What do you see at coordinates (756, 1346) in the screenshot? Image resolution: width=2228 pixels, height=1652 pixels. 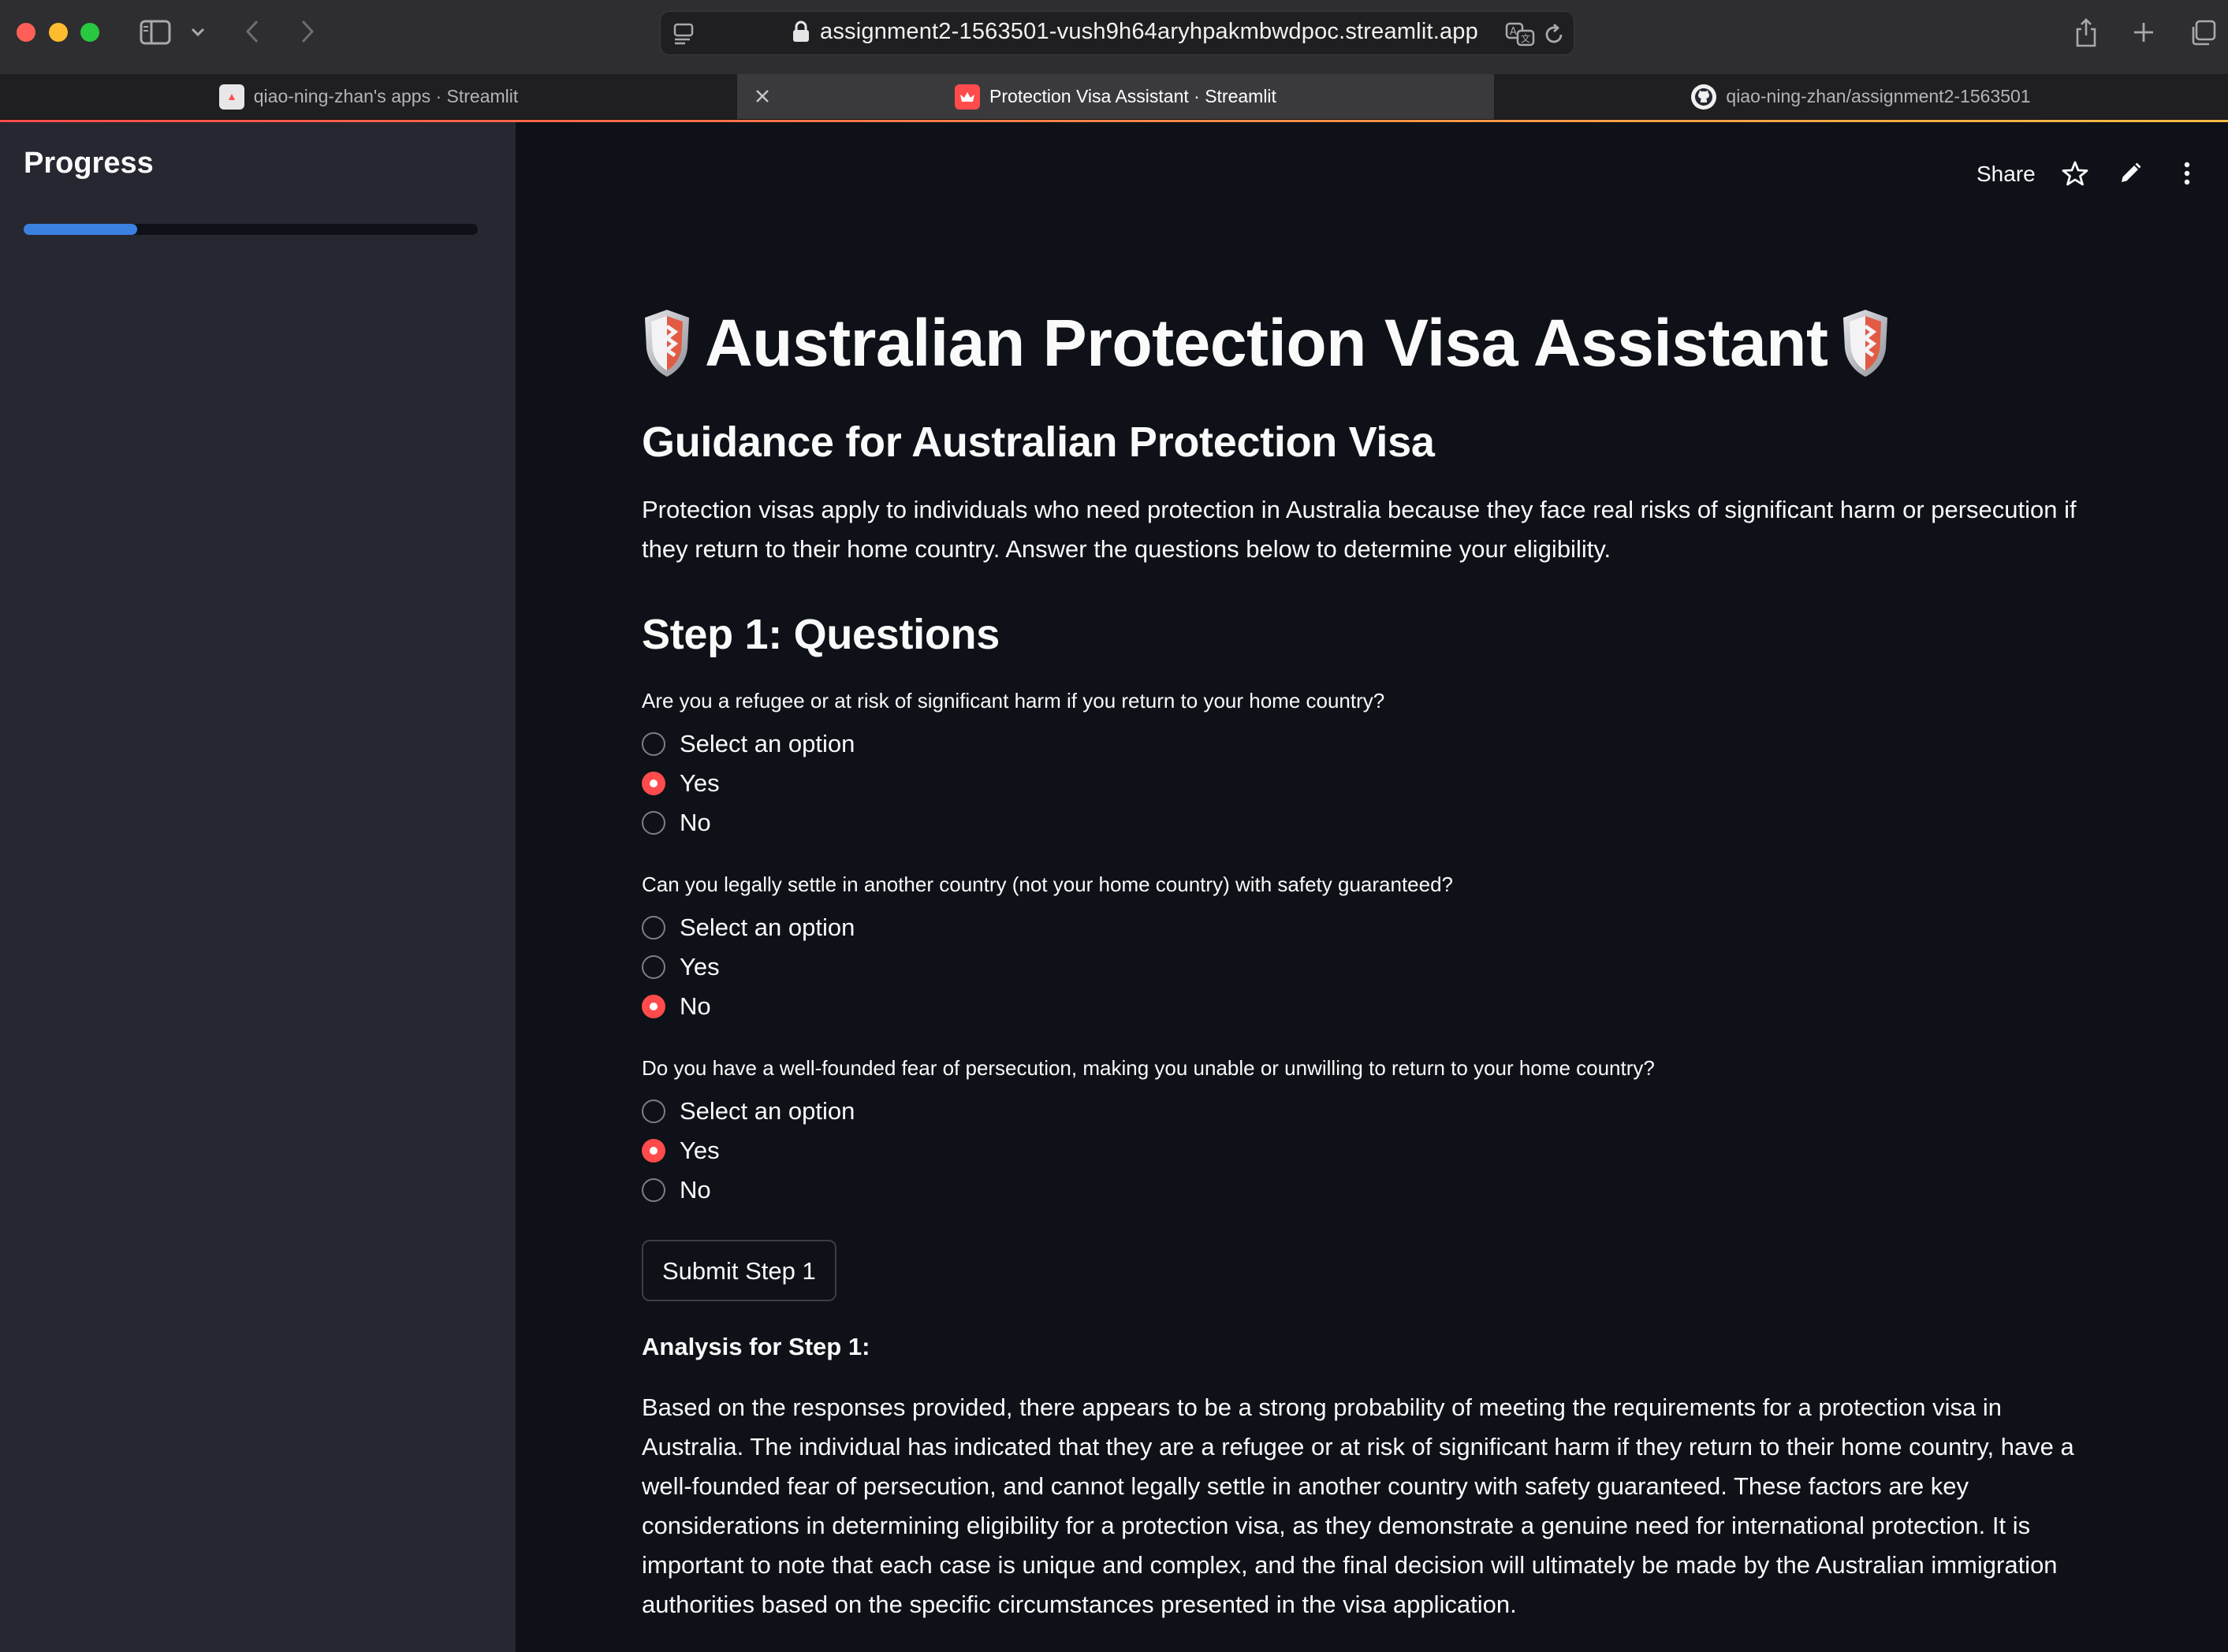 I see `analysis-heading: Analysis for Step 1:` at bounding box center [756, 1346].